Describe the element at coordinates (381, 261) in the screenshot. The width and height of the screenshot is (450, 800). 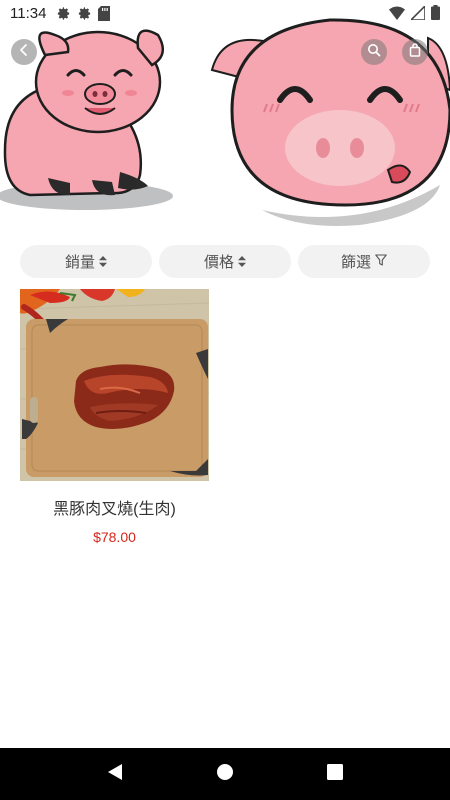
I see `filter-icon` at that location.